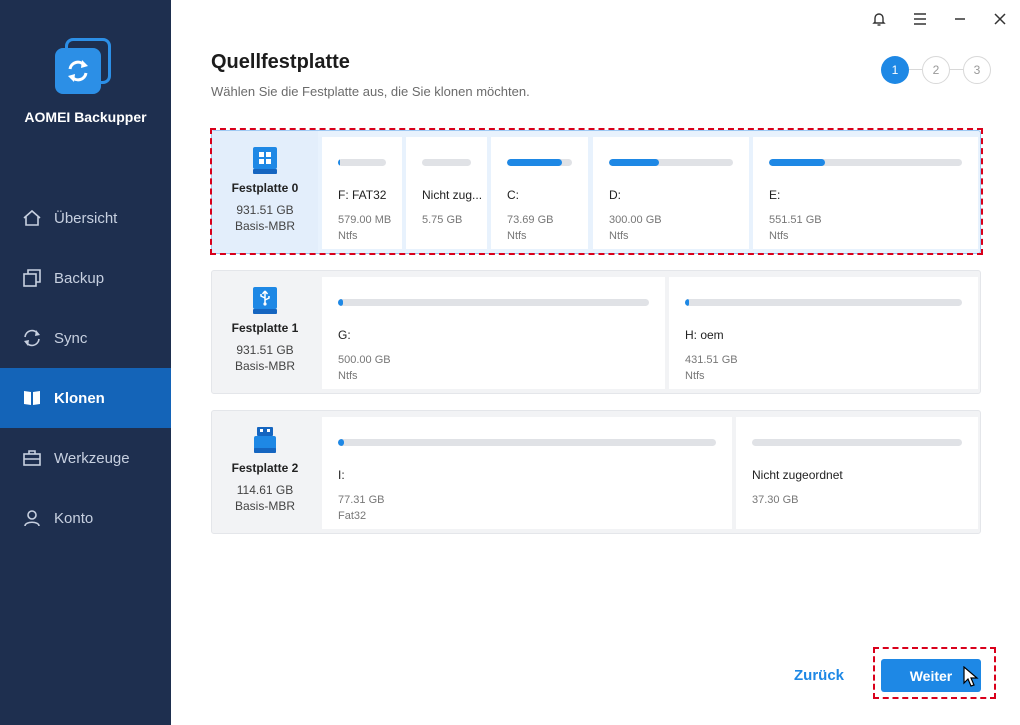  I want to click on sidebar-item-label: Werkzeuge, so click(92, 458).